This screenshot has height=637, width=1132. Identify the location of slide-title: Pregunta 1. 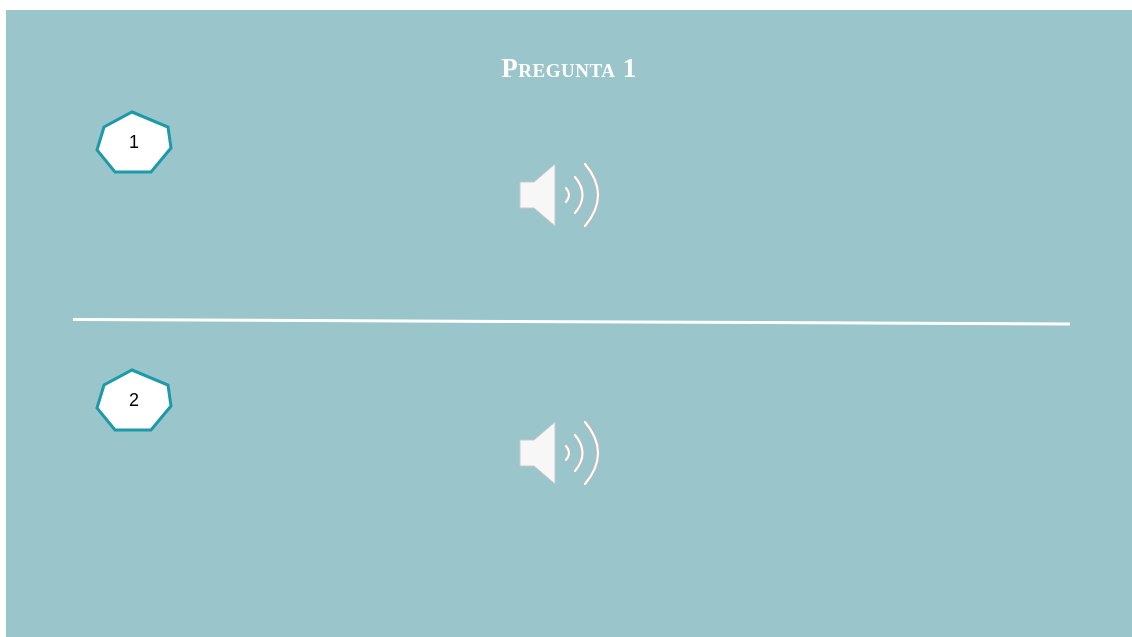
(569, 68).